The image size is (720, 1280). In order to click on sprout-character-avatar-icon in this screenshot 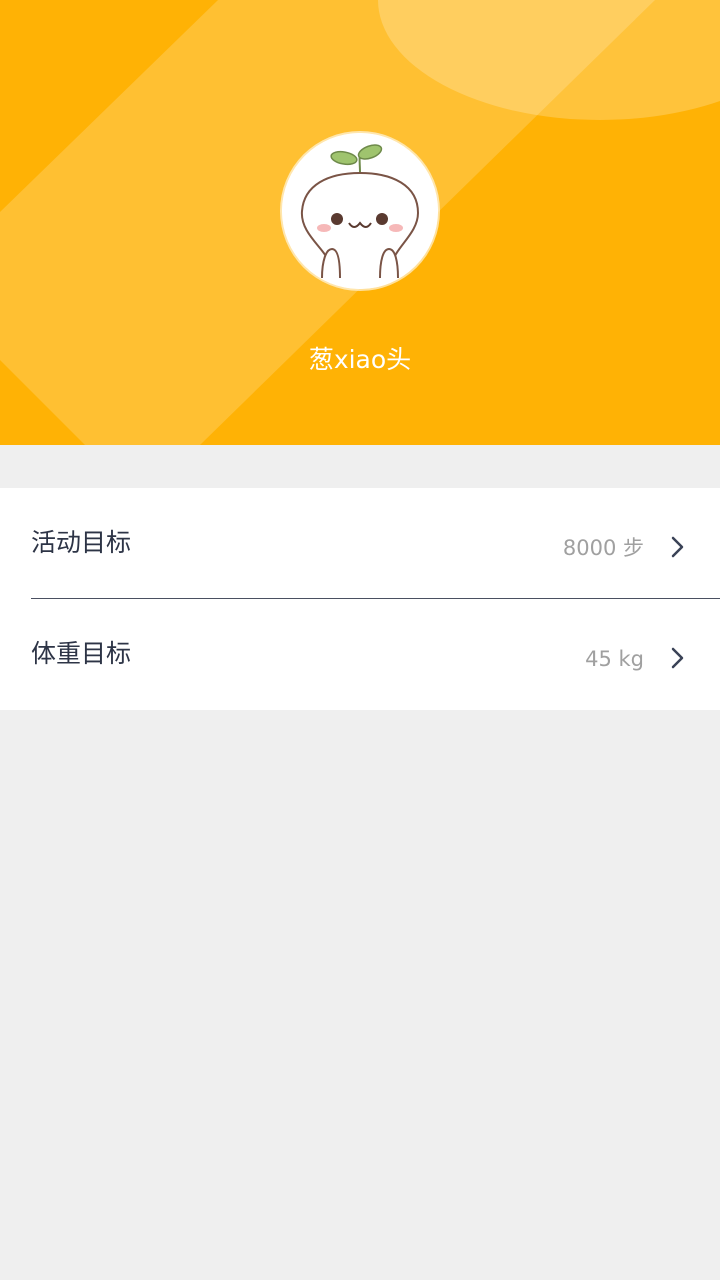, I will do `click(360, 211)`.